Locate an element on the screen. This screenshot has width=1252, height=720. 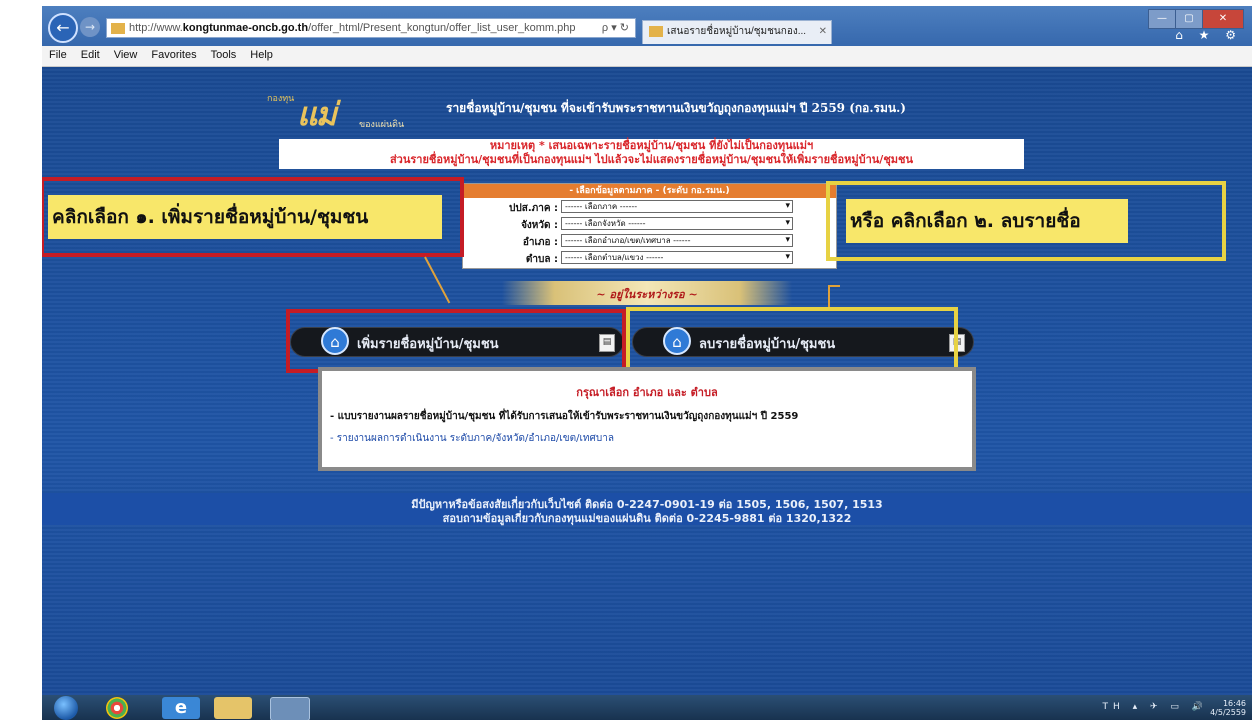
taskbar: e TH ▴ ✈ ▭ 🔊 16:46 4/5/2559 is located at coordinates (647, 707).